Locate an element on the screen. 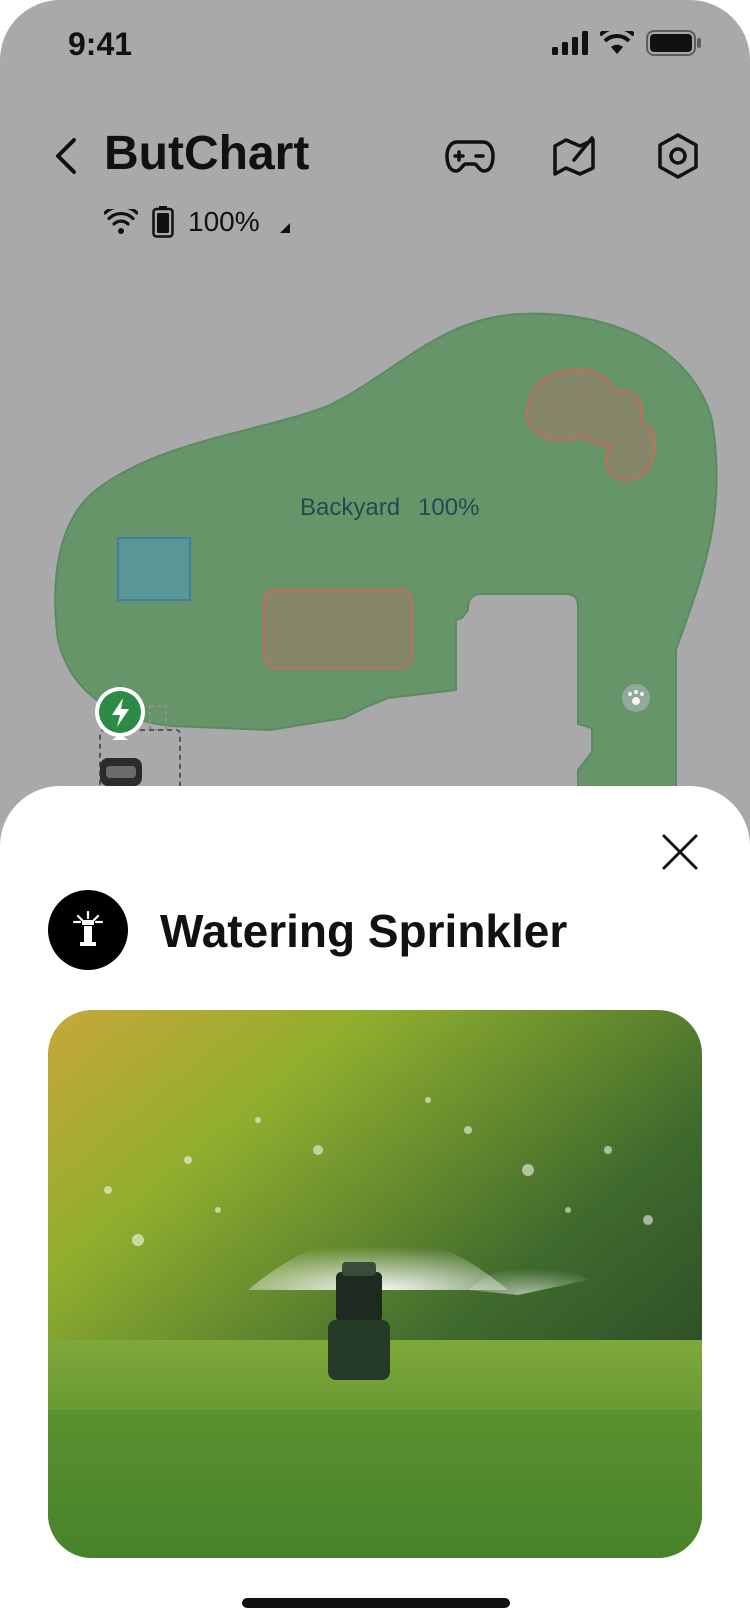 The width and height of the screenshot is (750, 1624). zone-progress: 100% is located at coordinates (449, 507).